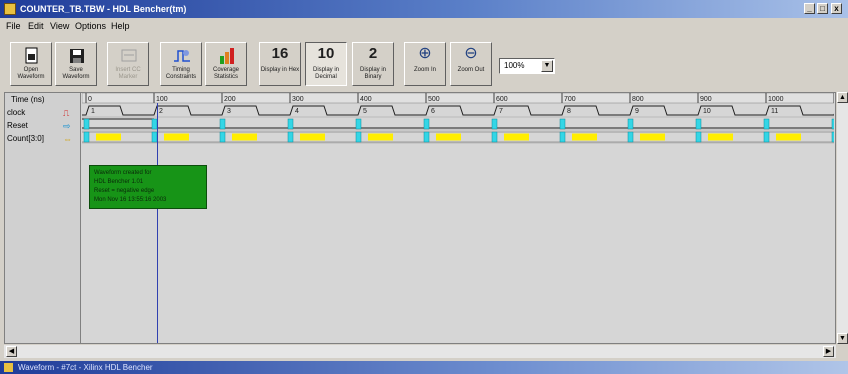  Describe the element at coordinates (182, 56) in the screenshot. I see `timing-waveform-icon` at that location.